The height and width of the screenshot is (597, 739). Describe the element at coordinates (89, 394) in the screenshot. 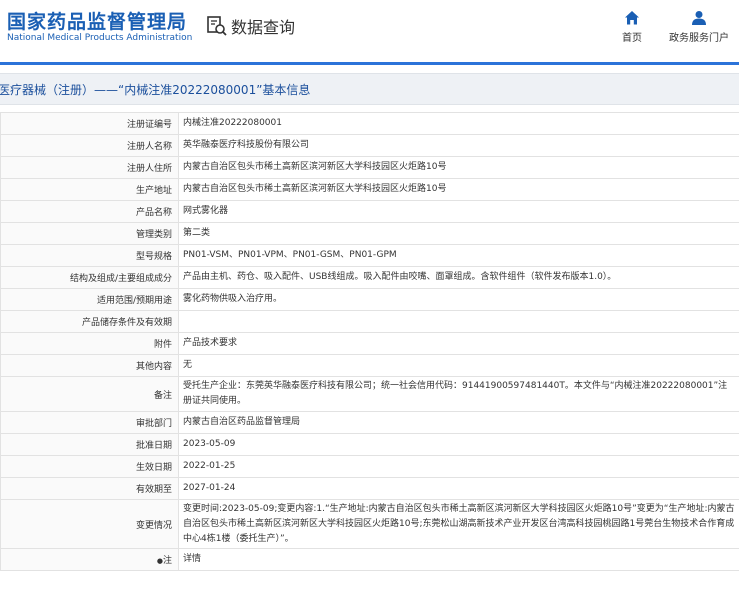

I see `field-label: 备注` at that location.